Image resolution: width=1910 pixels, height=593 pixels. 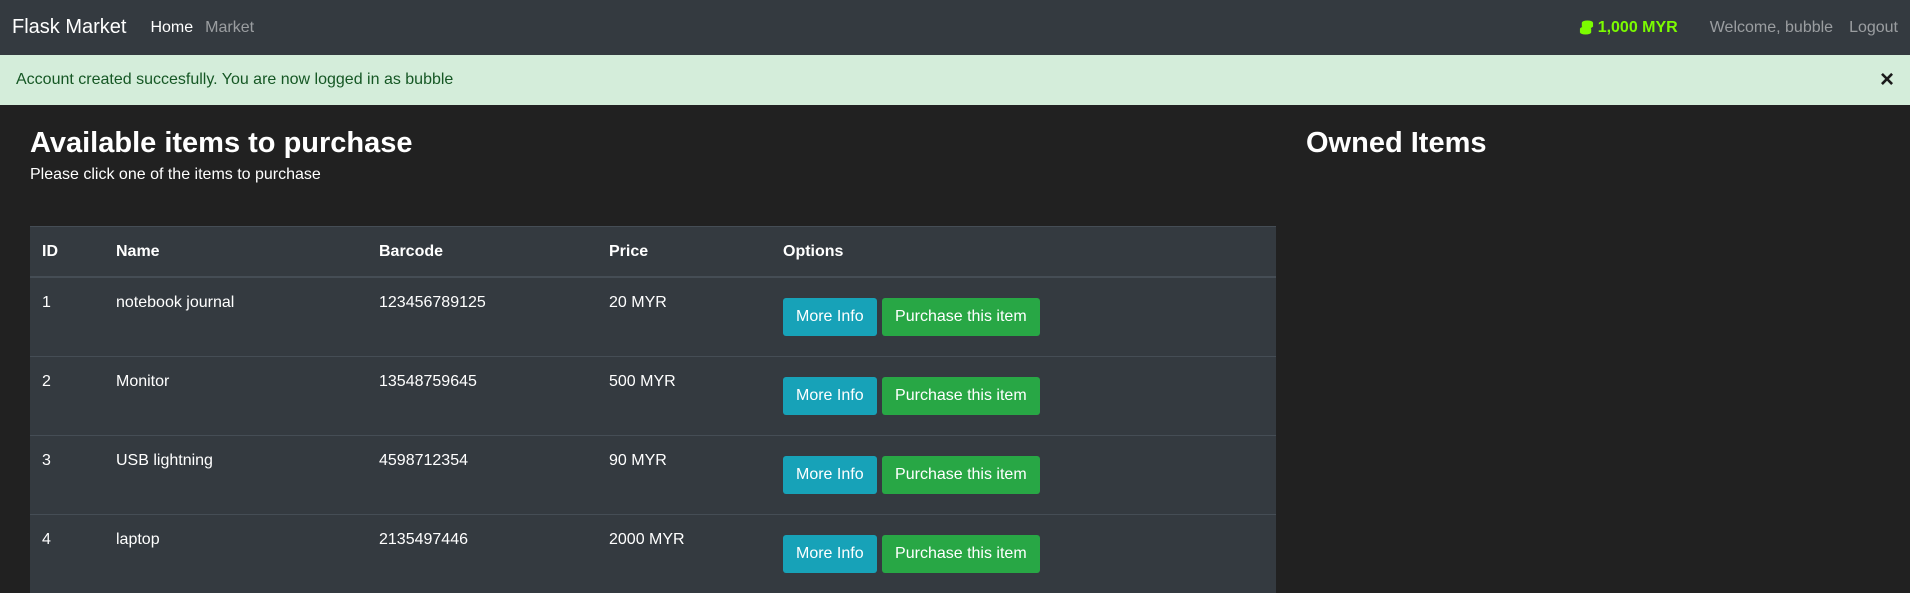 What do you see at coordinates (1396, 349) in the screenshot?
I see `owned-section: Owned Items` at bounding box center [1396, 349].